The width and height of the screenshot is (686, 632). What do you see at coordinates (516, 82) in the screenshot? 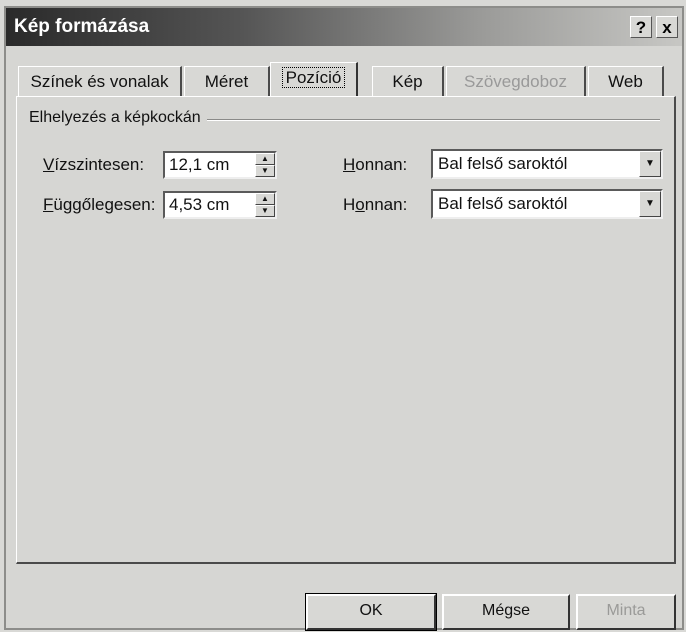
I see `tab-textbox: Szövegdoboz` at bounding box center [516, 82].